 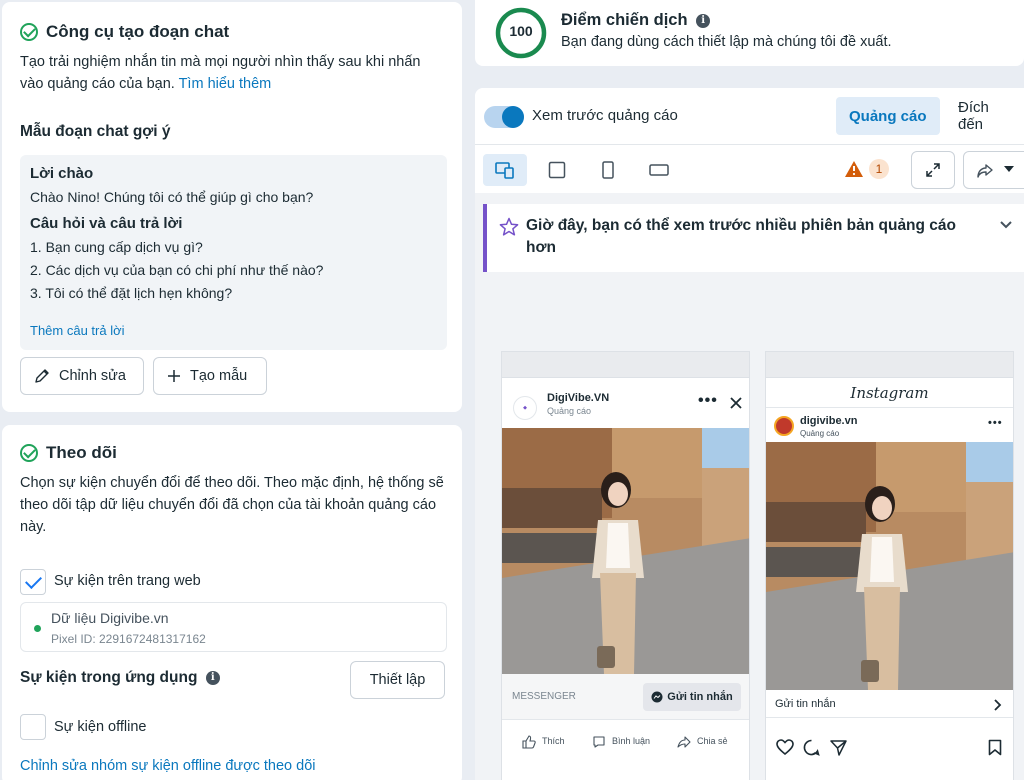 I want to click on question-item: 3. Tôi có thể đặt lịch hẹn không?, so click(x=131, y=293).